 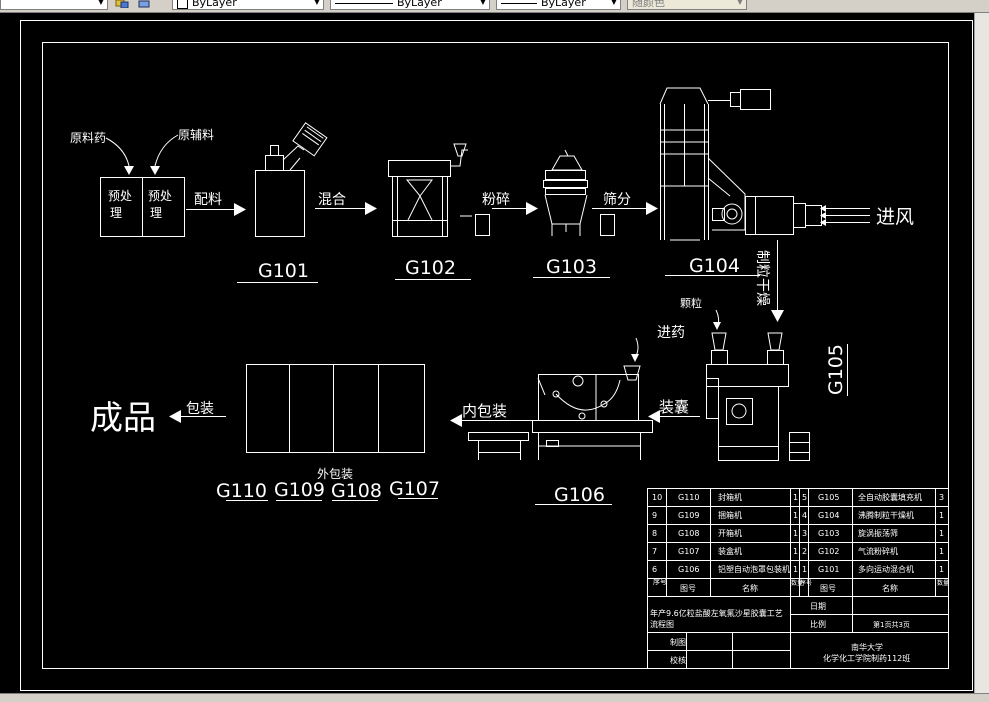 What do you see at coordinates (419, 4) in the screenshot?
I see `linetype-control-value: ByLayer` at bounding box center [419, 4].